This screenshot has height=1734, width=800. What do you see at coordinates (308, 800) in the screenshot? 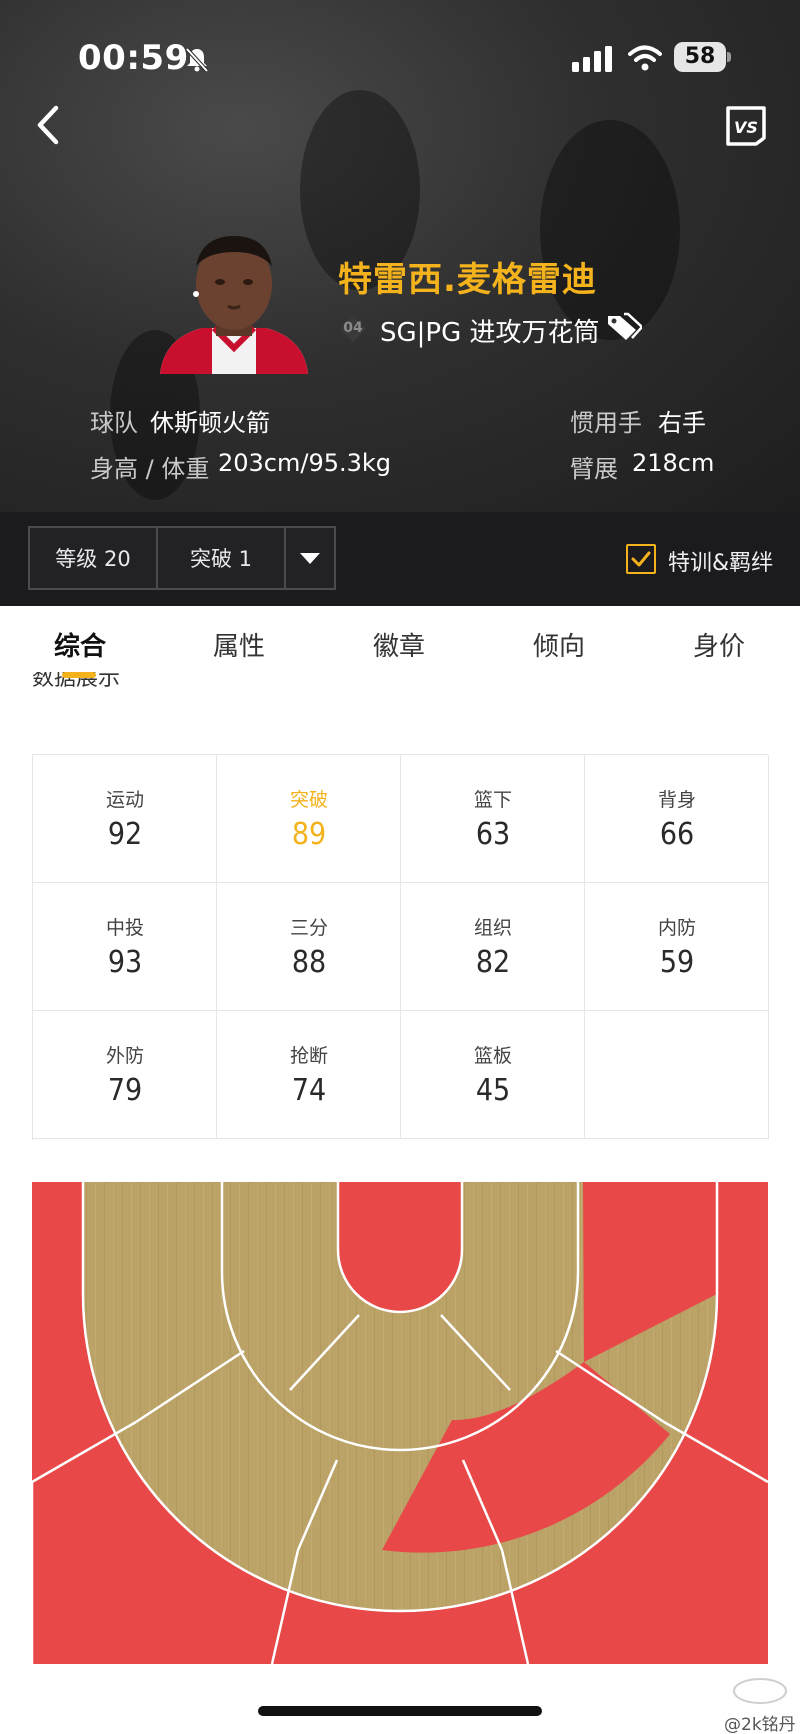
I see `stat-label: 突破` at bounding box center [308, 800].